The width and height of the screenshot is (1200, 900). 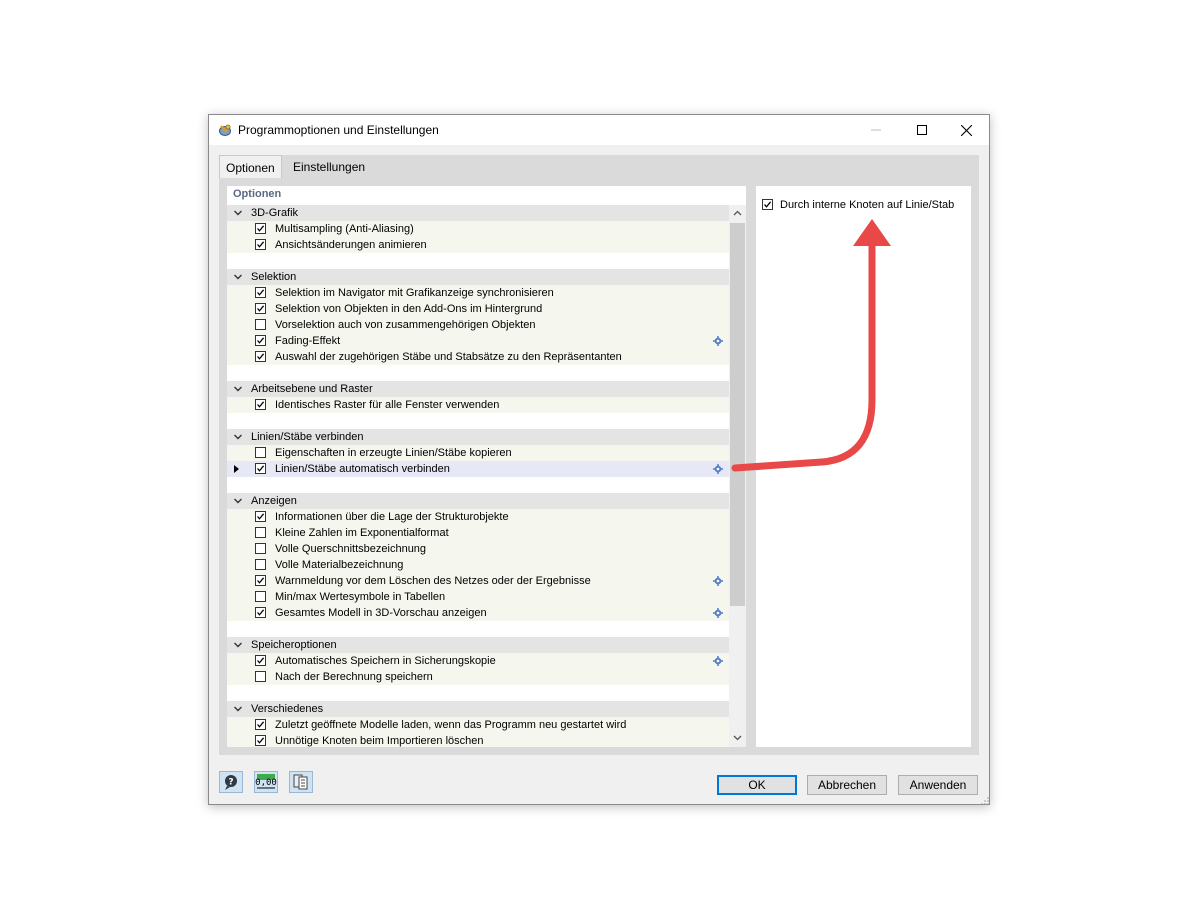 What do you see at coordinates (478, 549) in the screenshot?
I see `option-item: Volle Querschnittsbezeichnung` at bounding box center [478, 549].